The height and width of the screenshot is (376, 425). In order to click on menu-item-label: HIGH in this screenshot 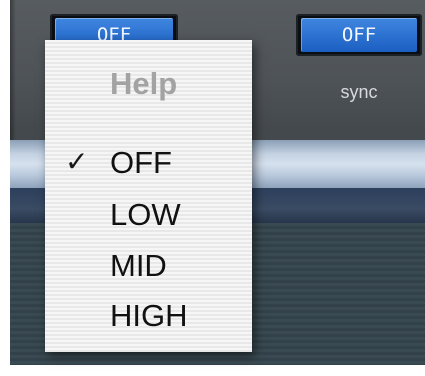, I will do `click(149, 315)`.